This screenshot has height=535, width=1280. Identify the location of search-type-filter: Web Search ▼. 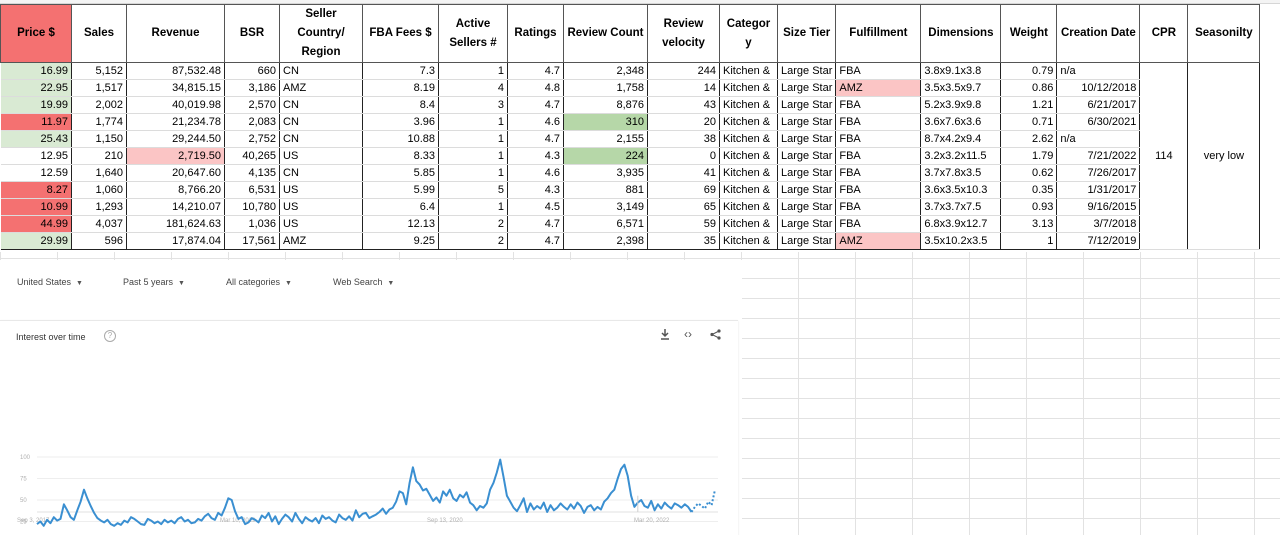
(363, 282).